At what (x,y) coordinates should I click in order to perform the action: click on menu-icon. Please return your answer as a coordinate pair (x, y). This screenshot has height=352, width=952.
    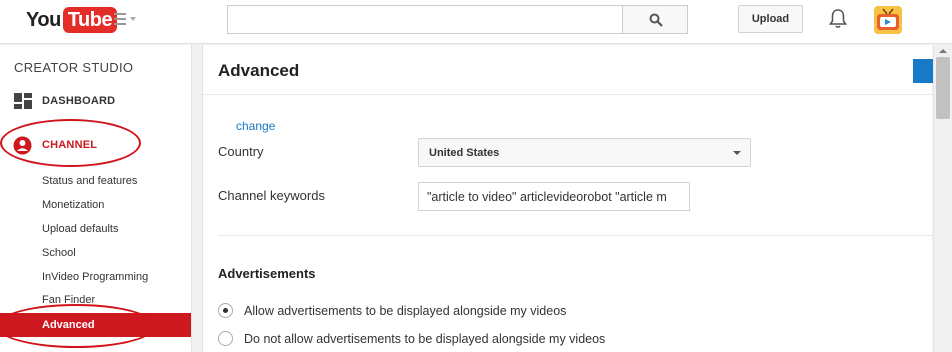
    Looking at the image, I should click on (127, 20).